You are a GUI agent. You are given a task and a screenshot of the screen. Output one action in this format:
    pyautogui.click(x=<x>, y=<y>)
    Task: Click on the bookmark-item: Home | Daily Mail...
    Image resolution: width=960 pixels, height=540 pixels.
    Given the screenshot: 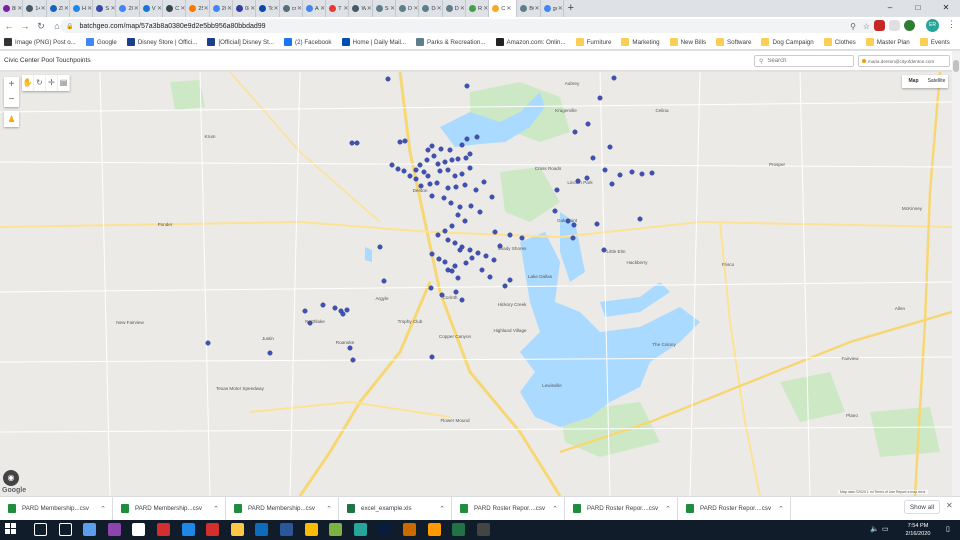 What is the action you would take?
    pyautogui.click(x=373, y=42)
    